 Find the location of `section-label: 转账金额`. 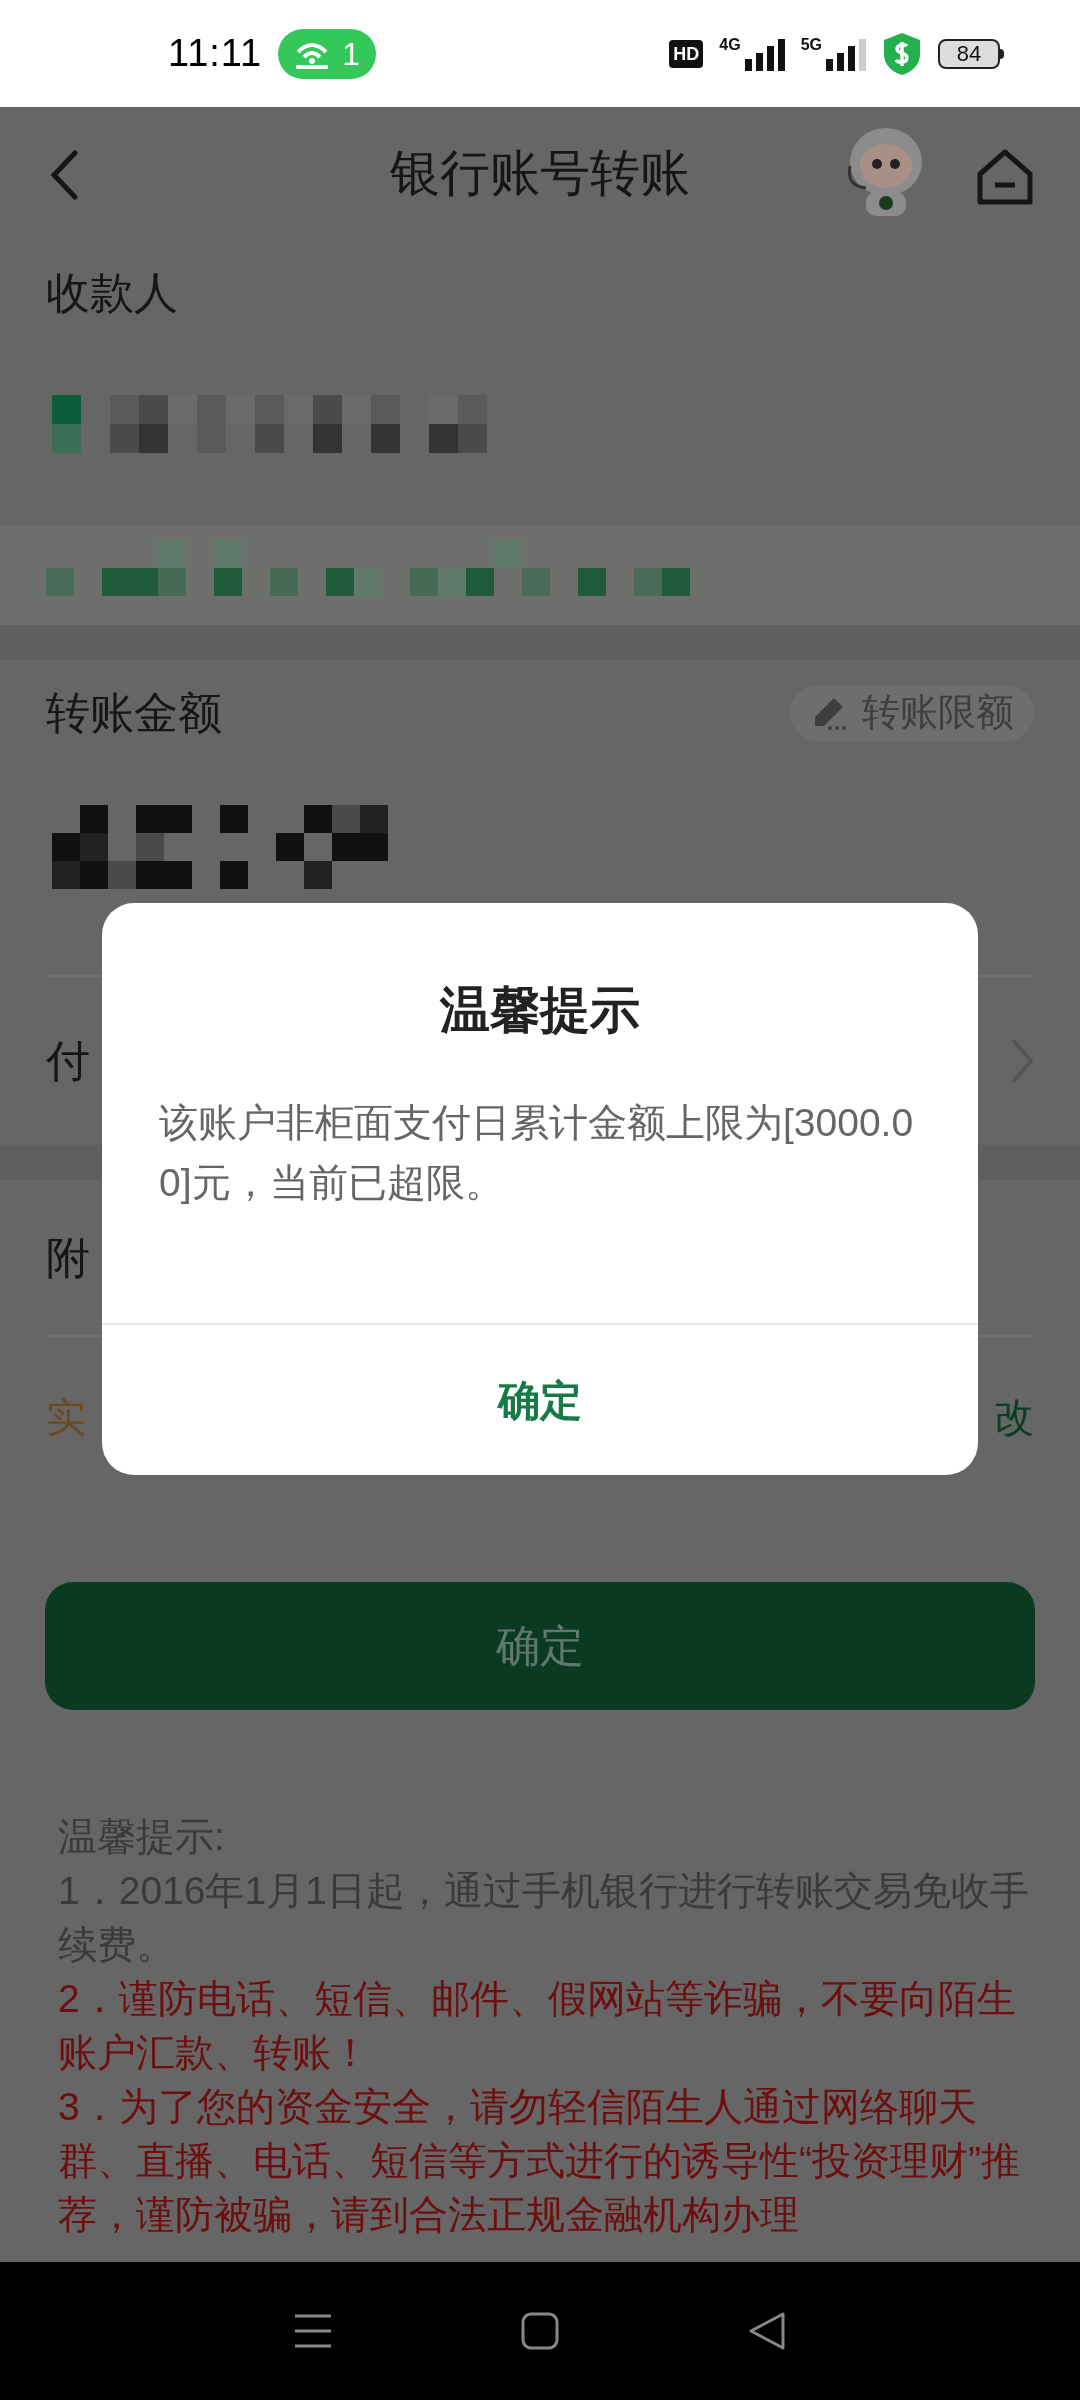

section-label: 转账金额 is located at coordinates (134, 712).